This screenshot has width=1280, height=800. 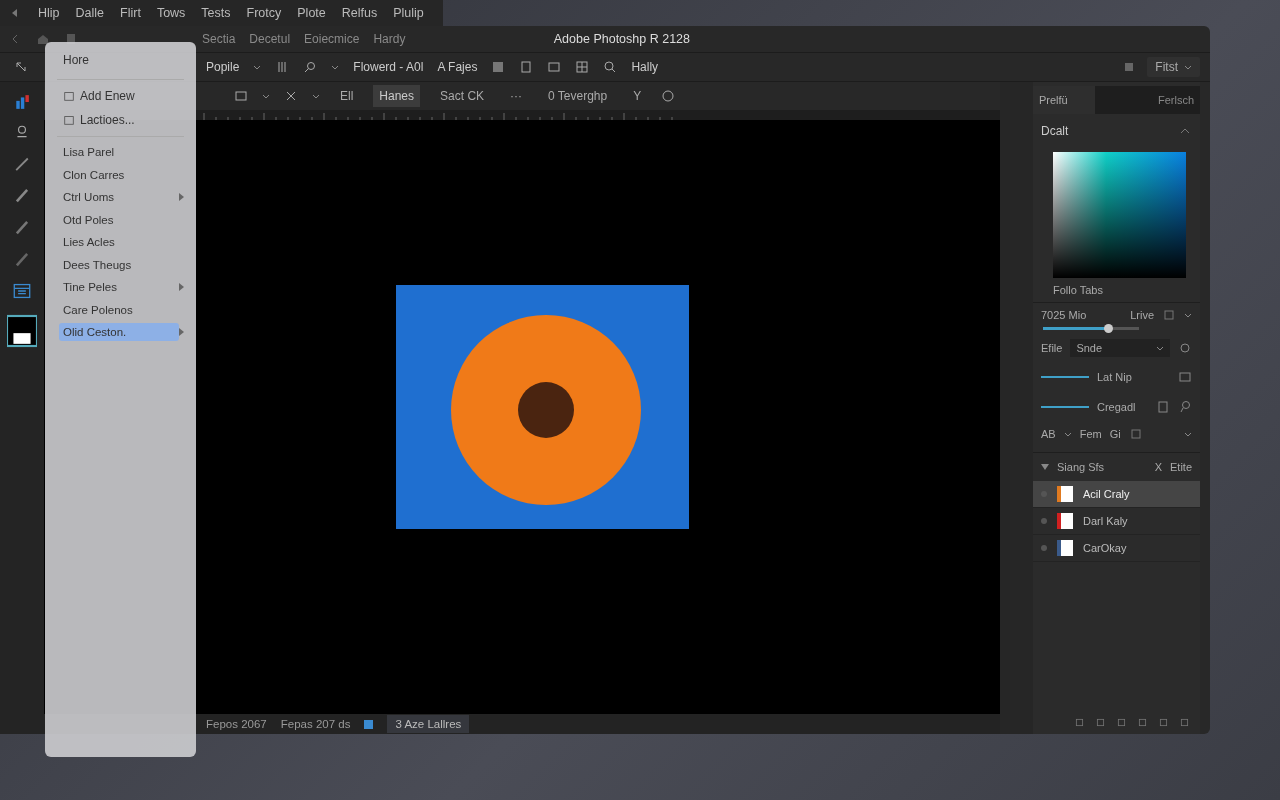 I want to click on user-name: Hally, so click(x=645, y=67).